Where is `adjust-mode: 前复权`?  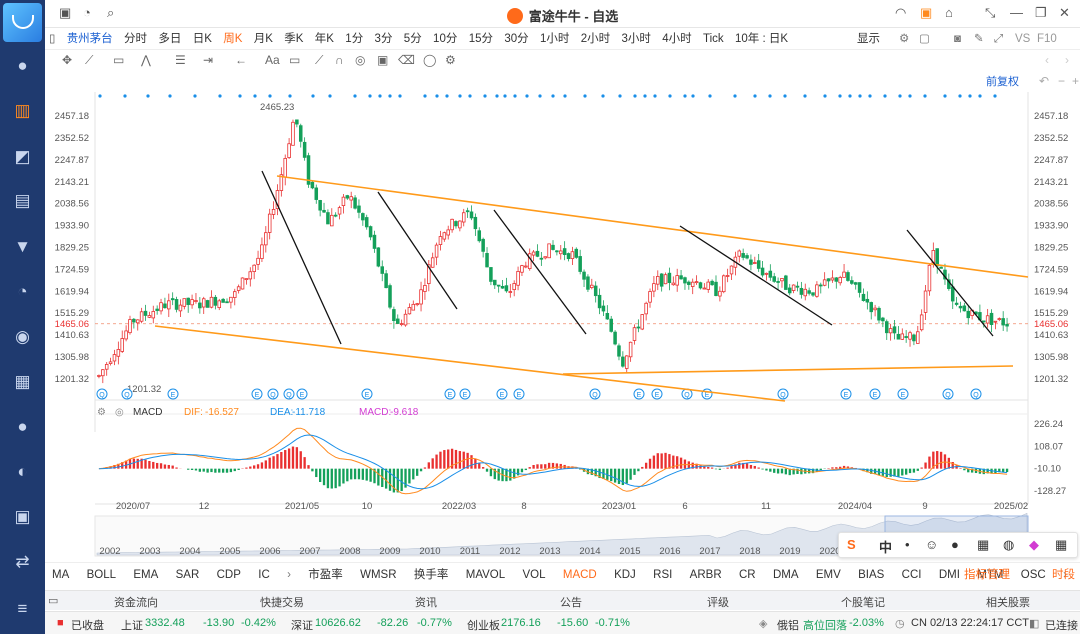 adjust-mode: 前复权 is located at coordinates (1002, 81).